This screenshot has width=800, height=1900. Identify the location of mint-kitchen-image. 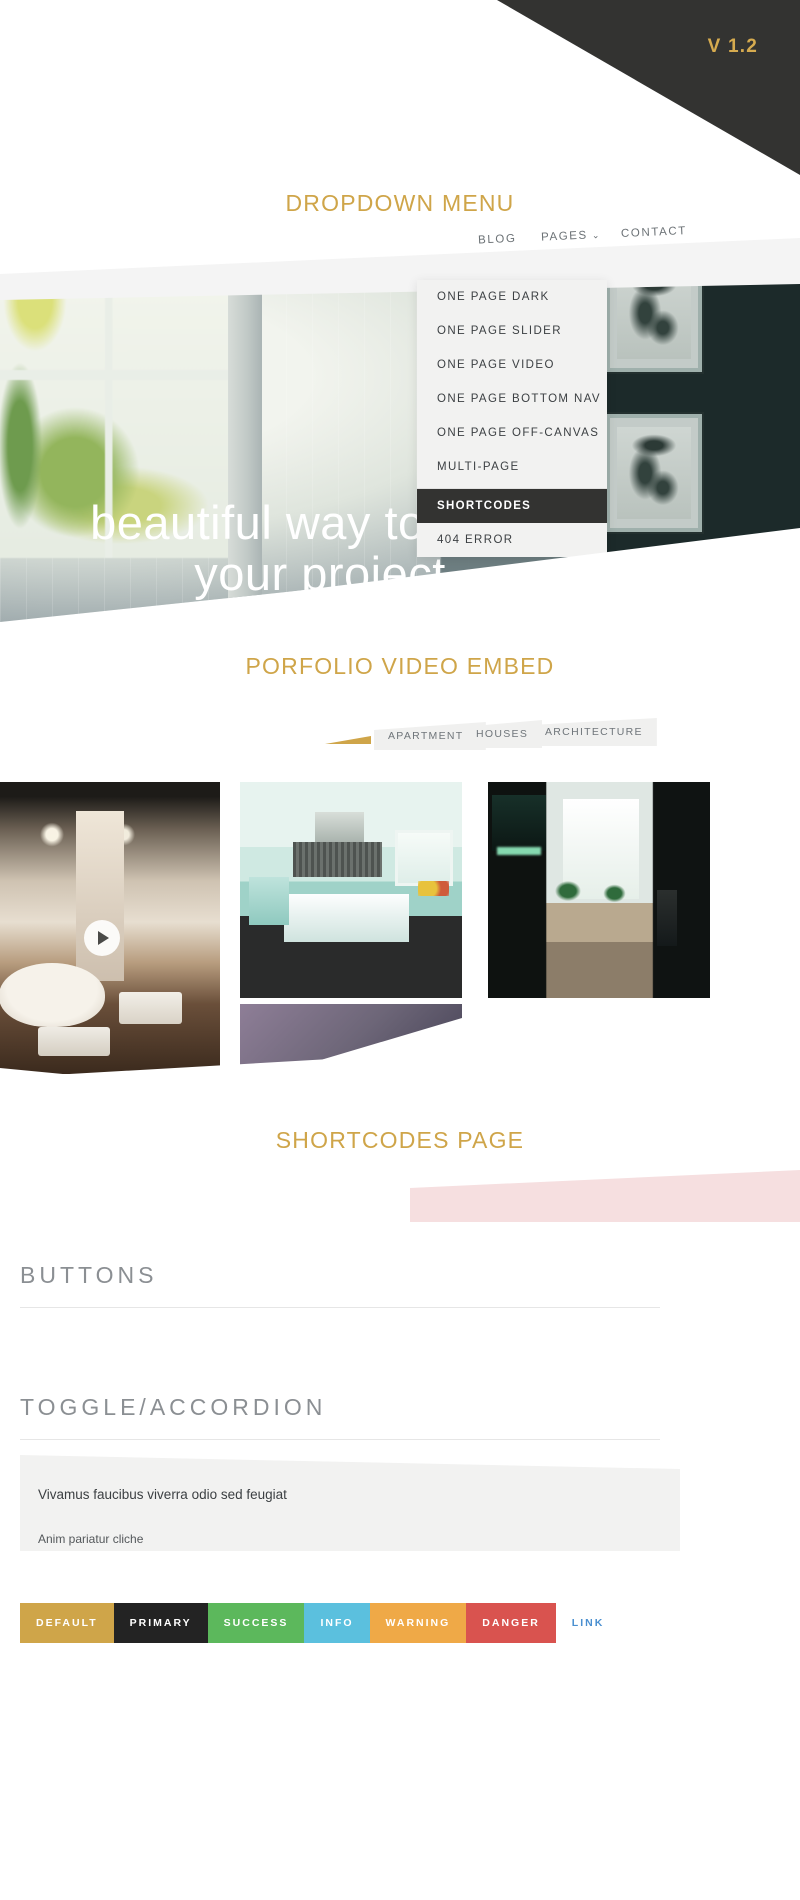
(351, 890).